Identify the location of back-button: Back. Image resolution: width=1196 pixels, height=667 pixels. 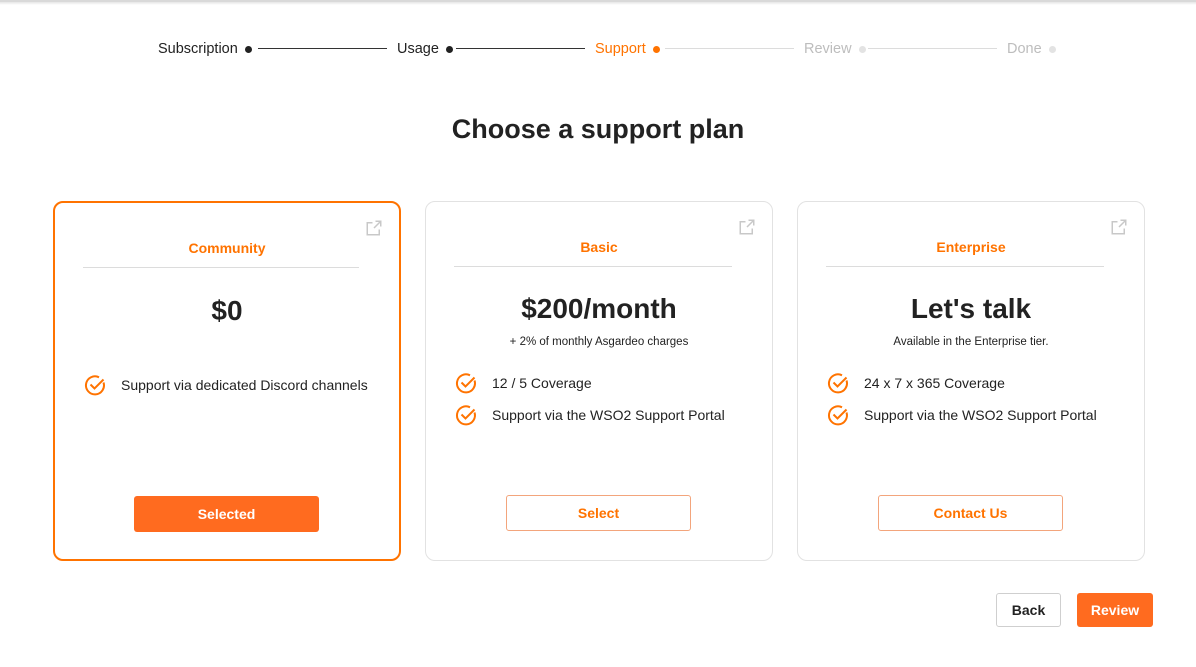
(1028, 610).